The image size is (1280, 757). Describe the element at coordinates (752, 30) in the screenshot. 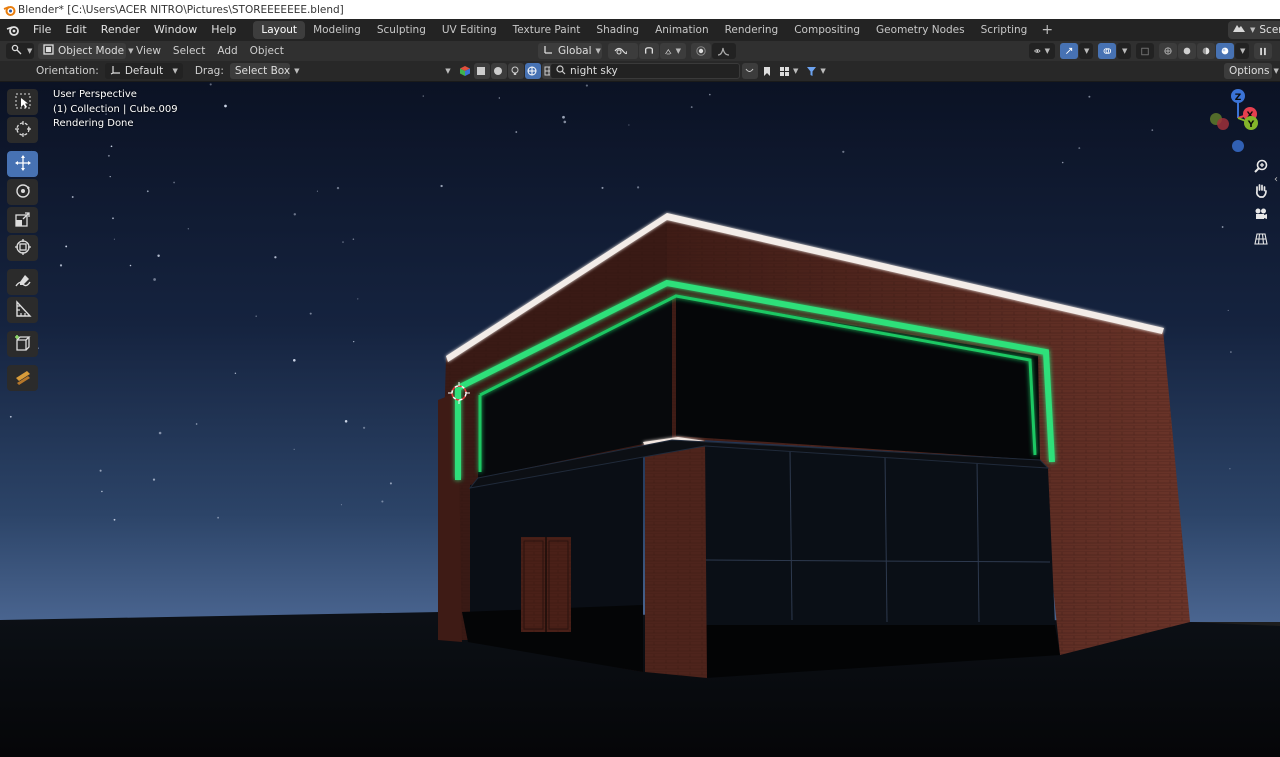

I see `tab-rendering: Rendering` at that location.